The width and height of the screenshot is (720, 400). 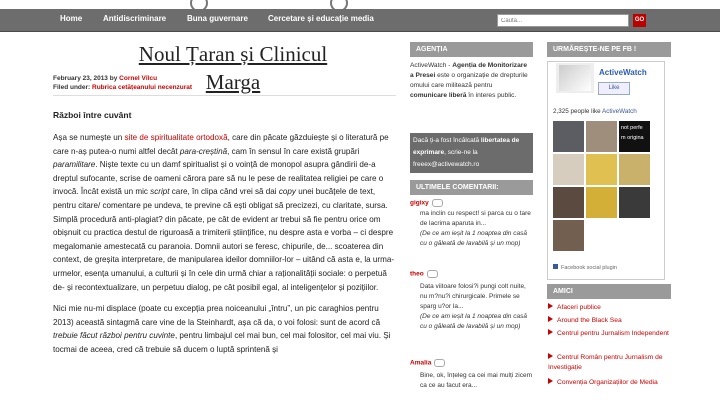 What do you see at coordinates (578, 111) in the screenshot?
I see `text-run: 2,325 people like` at bounding box center [578, 111].